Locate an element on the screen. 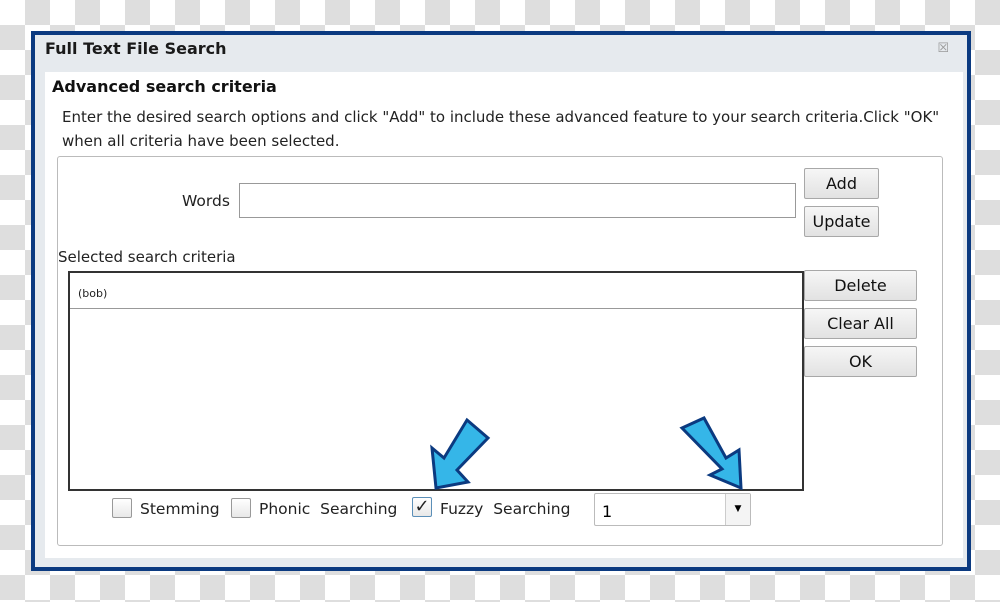 This screenshot has height=602, width=1000. arrow-down-right-icon is located at coordinates (711, 453).